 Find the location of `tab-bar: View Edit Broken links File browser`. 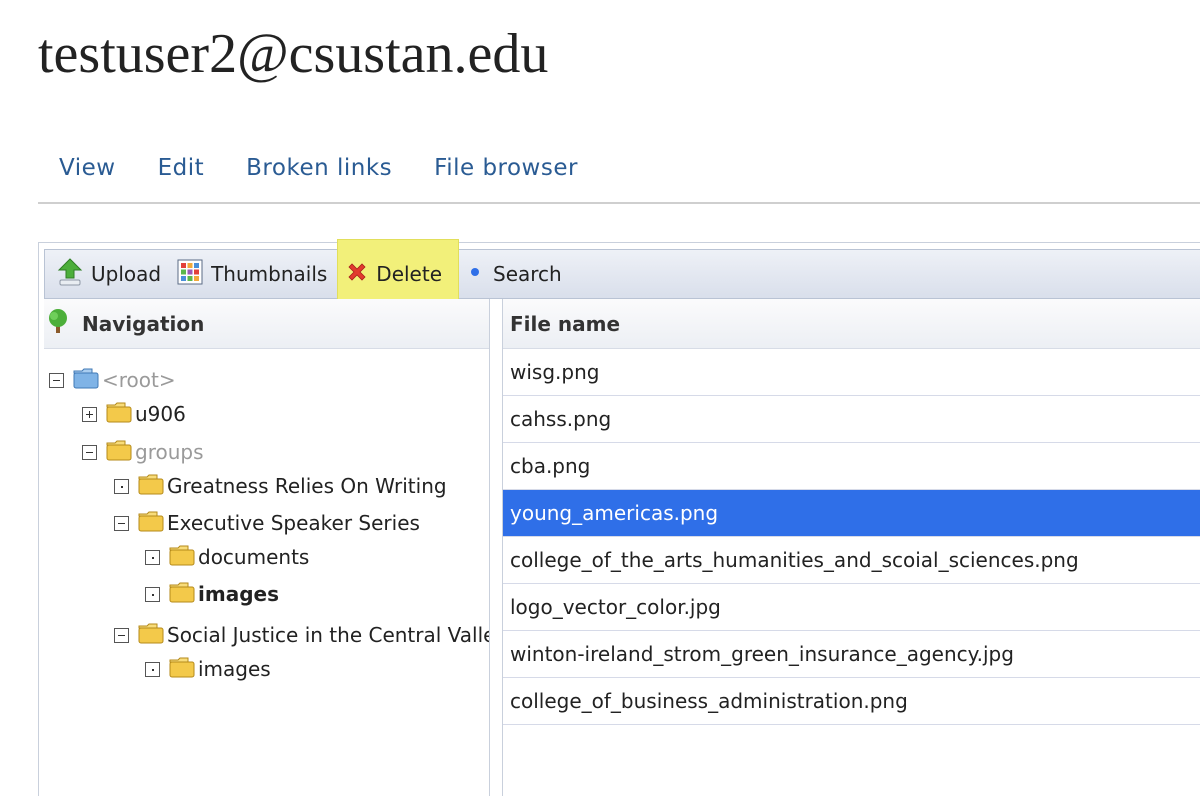

tab-bar: View Edit Broken links File browser is located at coordinates (619, 168).